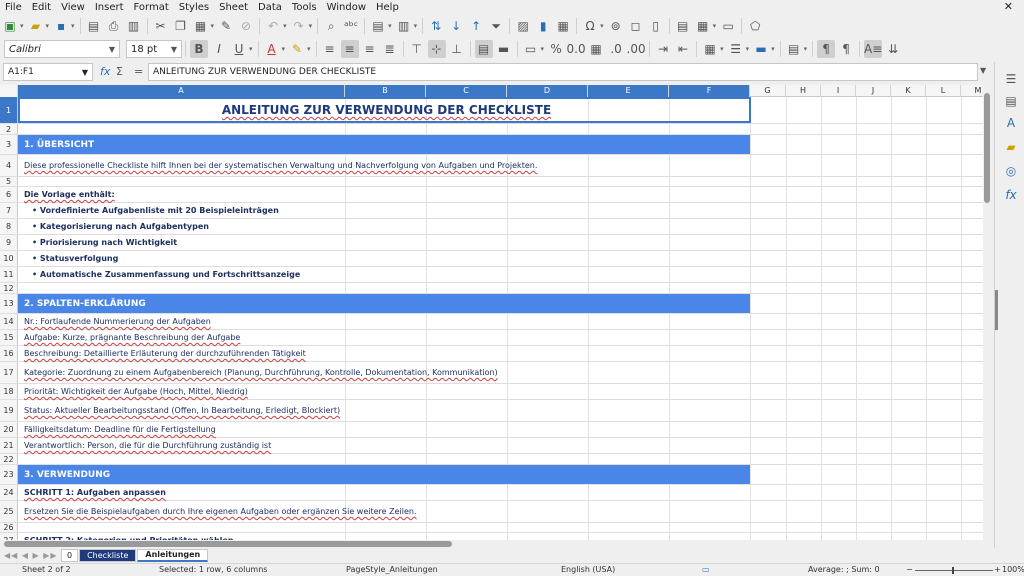  Describe the element at coordinates (1011, 123) in the screenshot. I see `styles-icon: A` at that location.